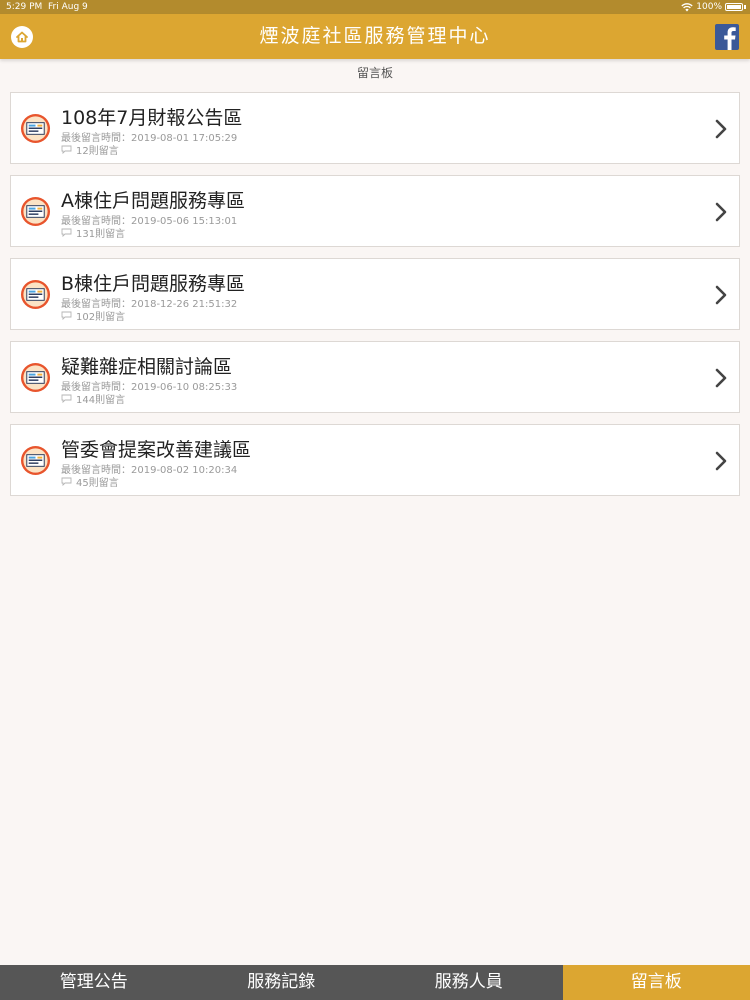 Image resolution: width=750 pixels, height=1000 pixels. I want to click on board-name: 管委會提案改善建議區, so click(156, 450).